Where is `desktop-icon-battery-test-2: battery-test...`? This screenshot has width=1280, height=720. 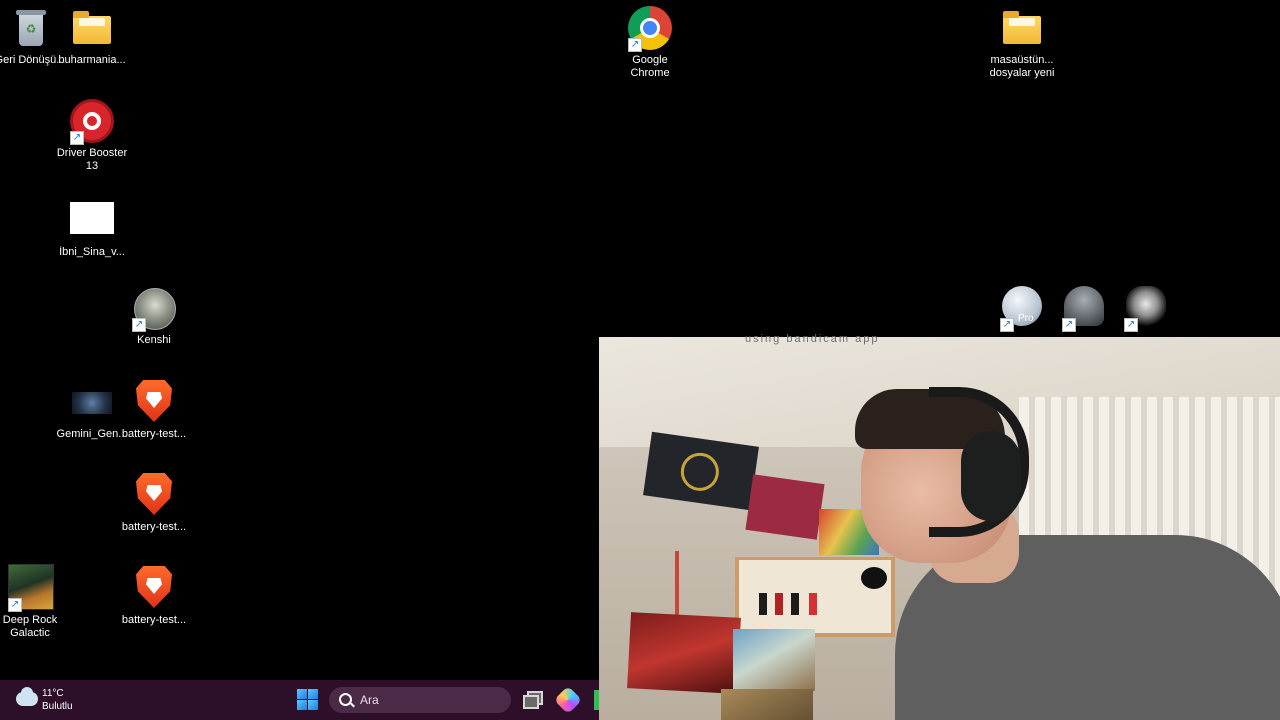
desktop-icon-battery-test-2: battery-test... is located at coordinates (154, 502).